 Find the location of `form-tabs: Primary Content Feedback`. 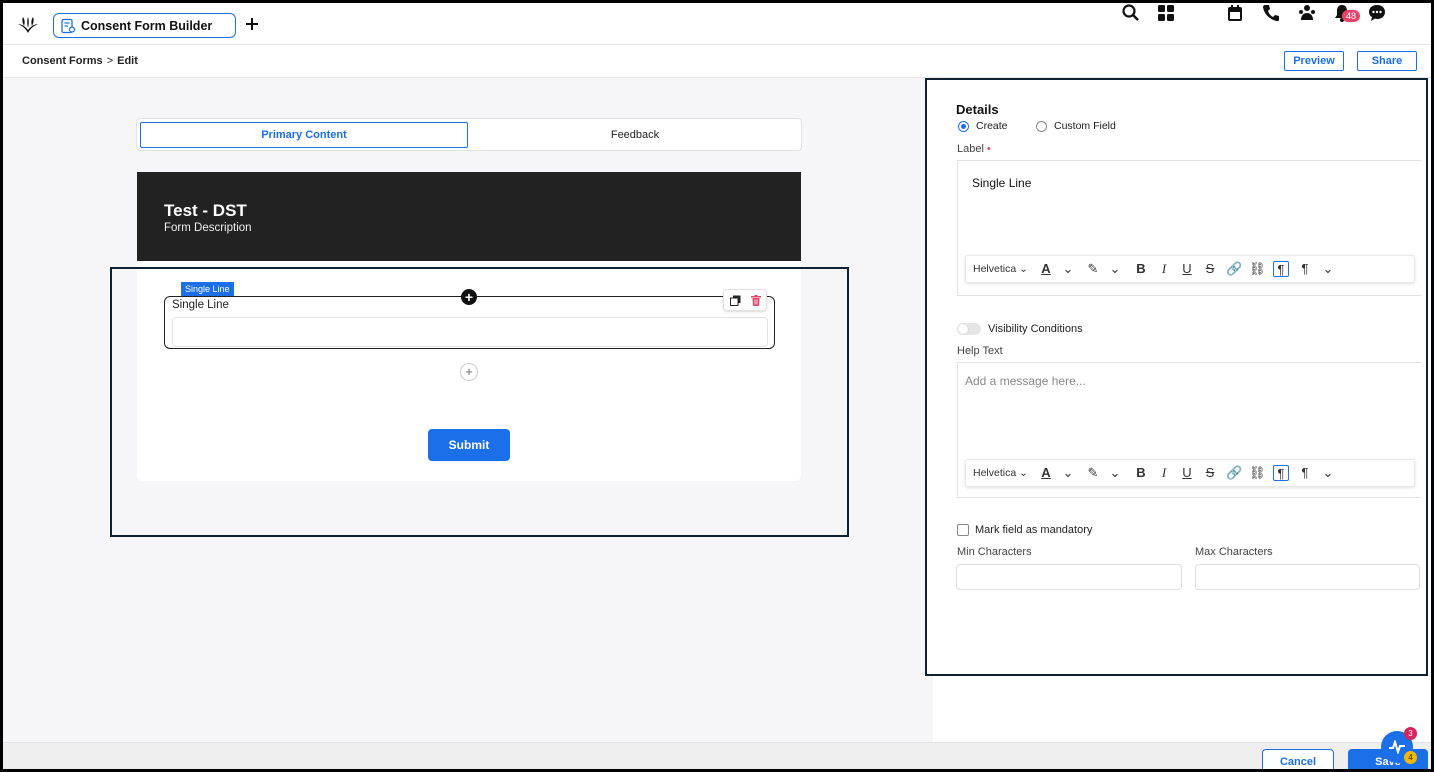

form-tabs: Primary Content Feedback is located at coordinates (469, 134).